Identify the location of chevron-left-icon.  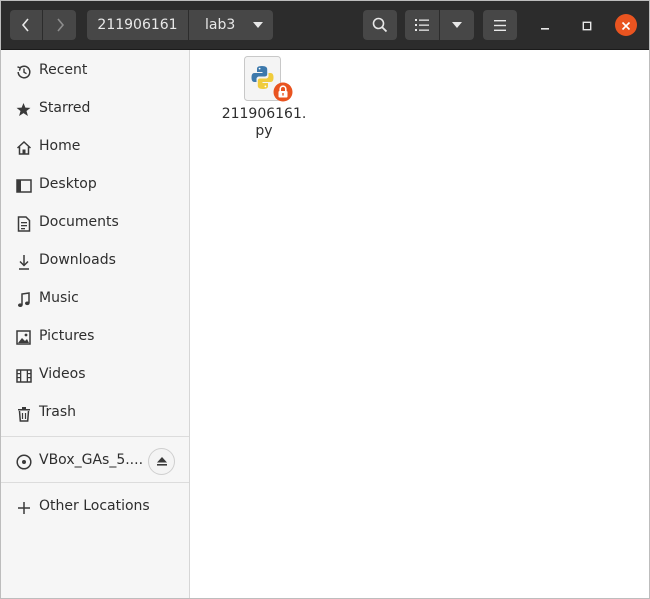
(26, 25).